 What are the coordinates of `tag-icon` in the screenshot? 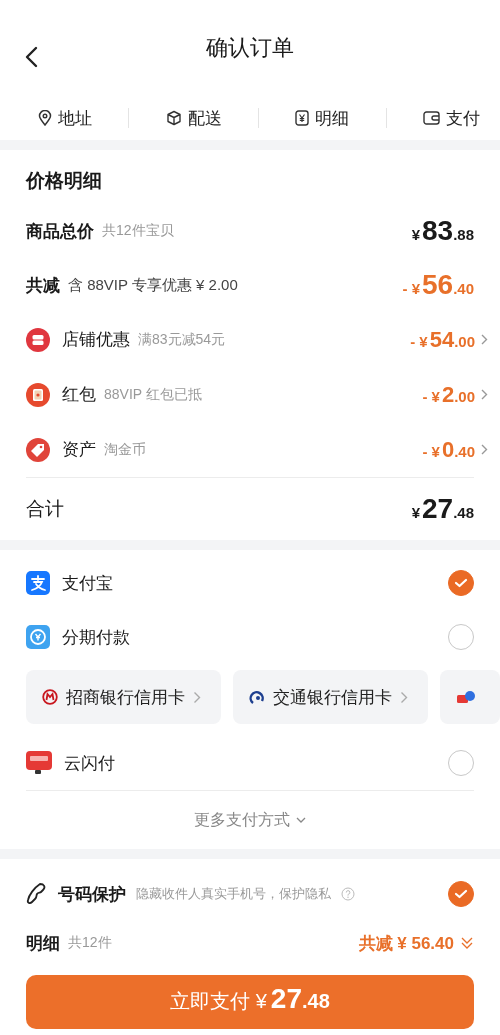 It's located at (38, 449).